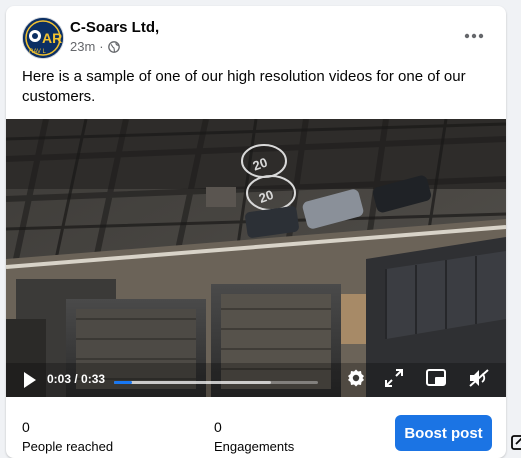 The width and height of the screenshot is (521, 458). I want to click on post-time: 23m, so click(82, 46).